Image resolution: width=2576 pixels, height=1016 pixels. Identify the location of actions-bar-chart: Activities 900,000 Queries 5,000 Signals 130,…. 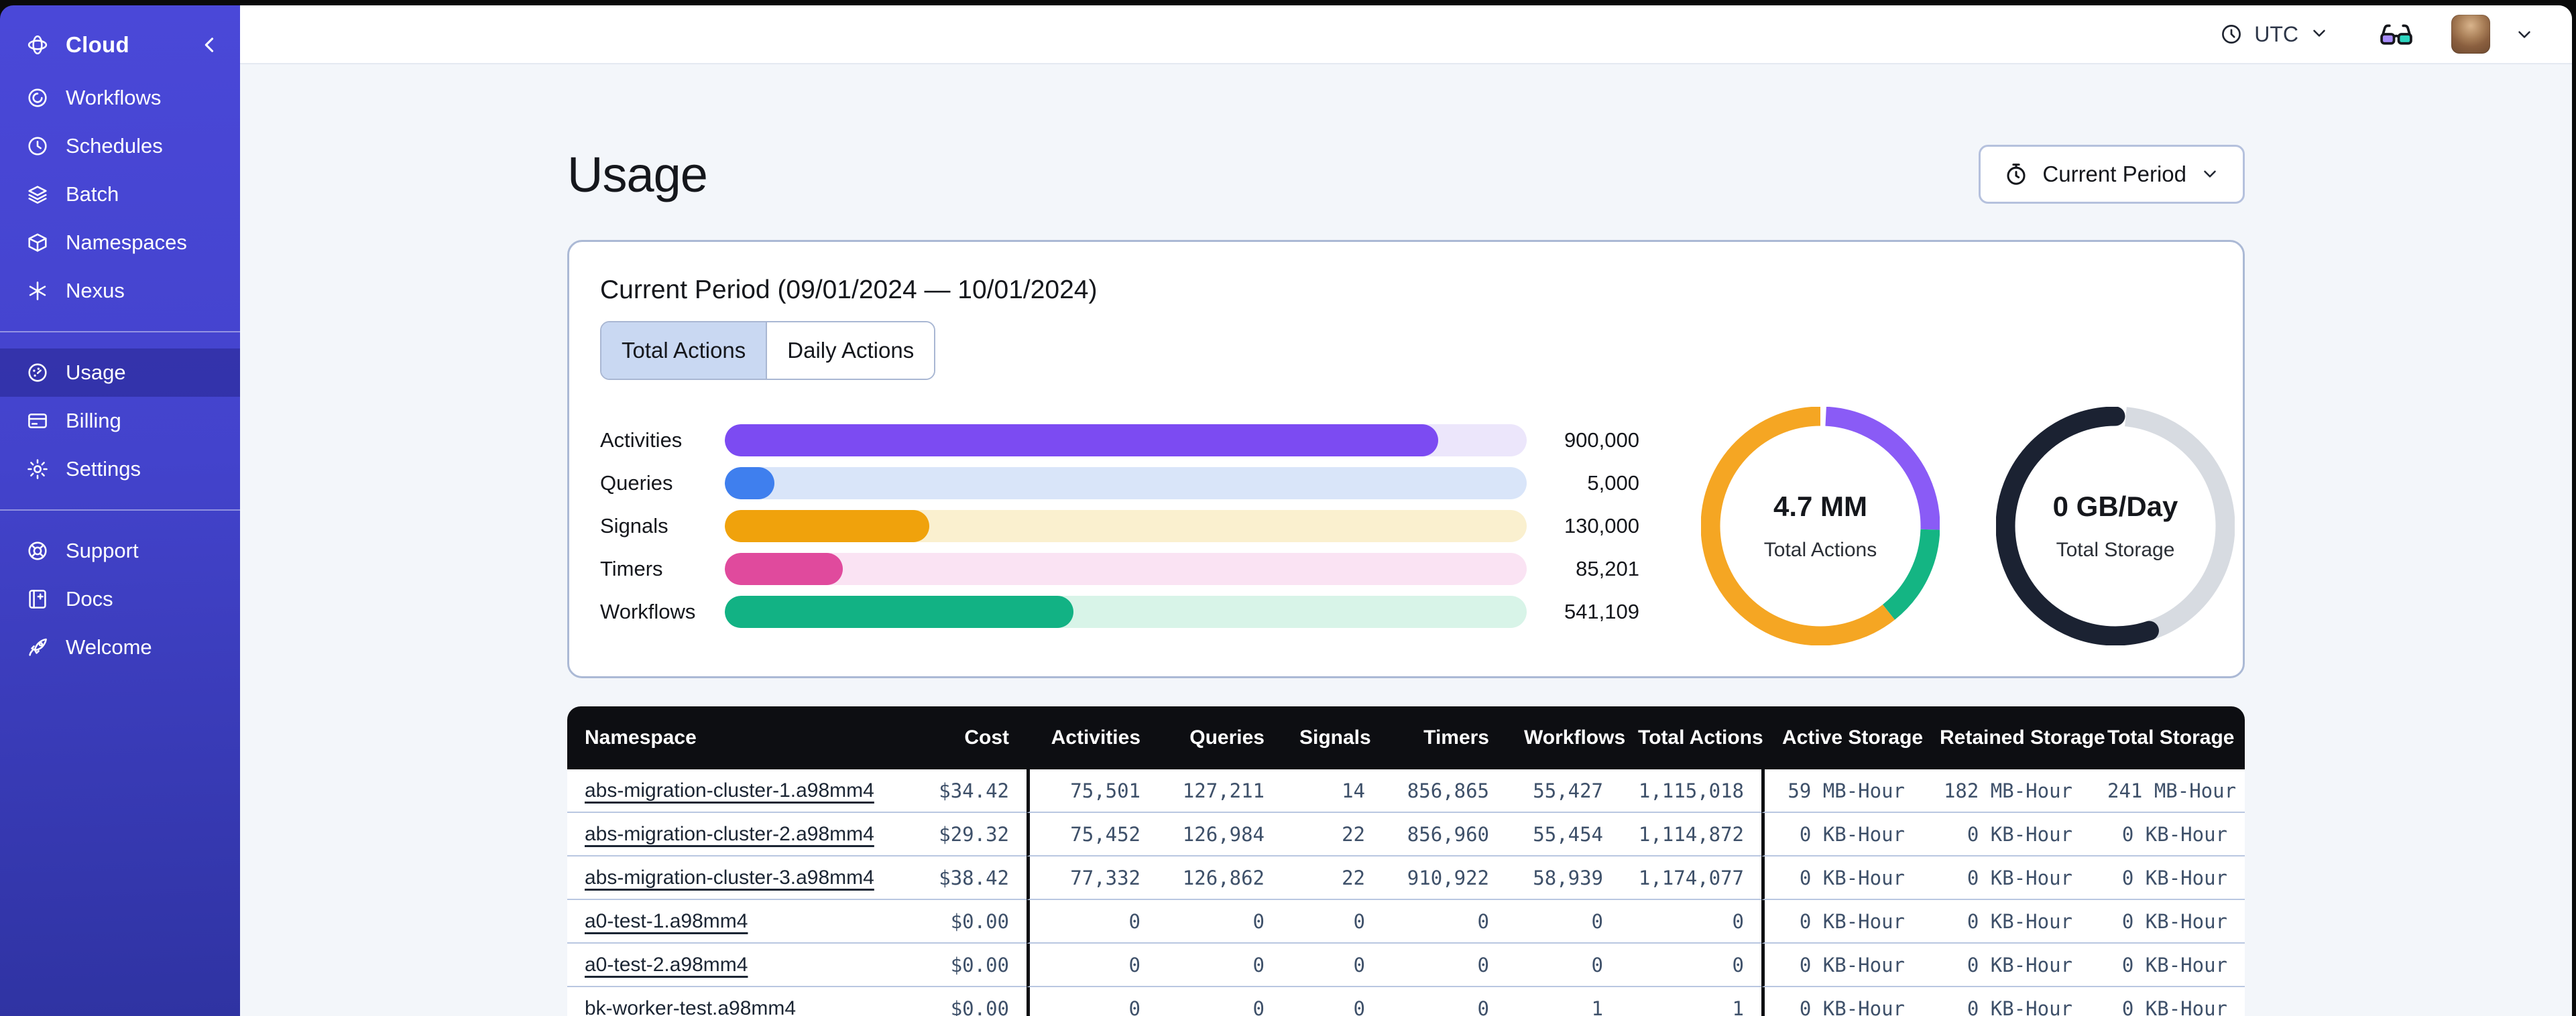
(1119, 526).